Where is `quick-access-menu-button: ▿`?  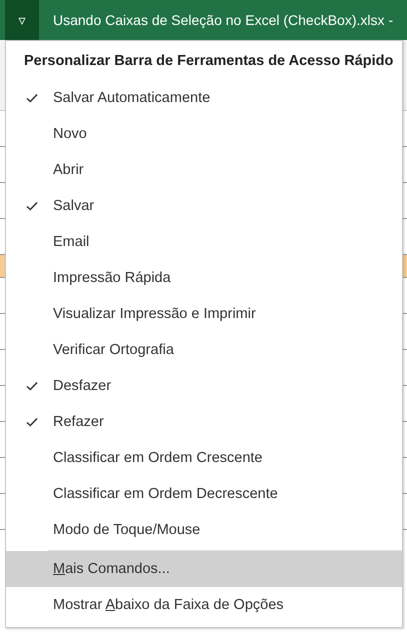 quick-access-menu-button: ▿ is located at coordinates (22, 20).